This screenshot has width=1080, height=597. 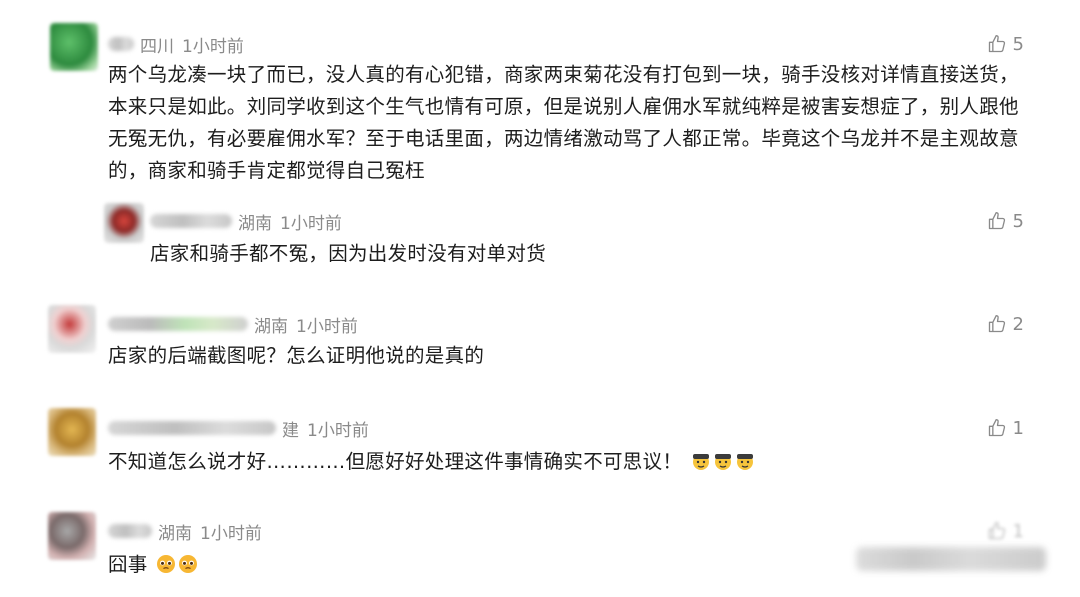 What do you see at coordinates (1005, 324) in the screenshot?
I see `like-button: 2` at bounding box center [1005, 324].